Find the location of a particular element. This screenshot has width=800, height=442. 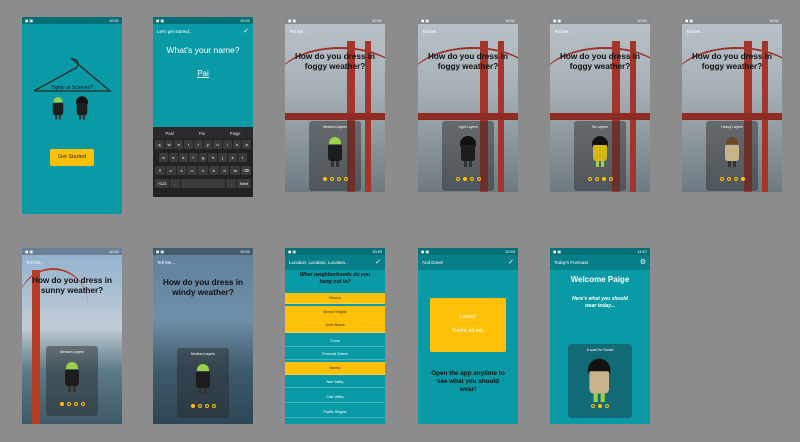

key: f is located at coordinates (193, 157).